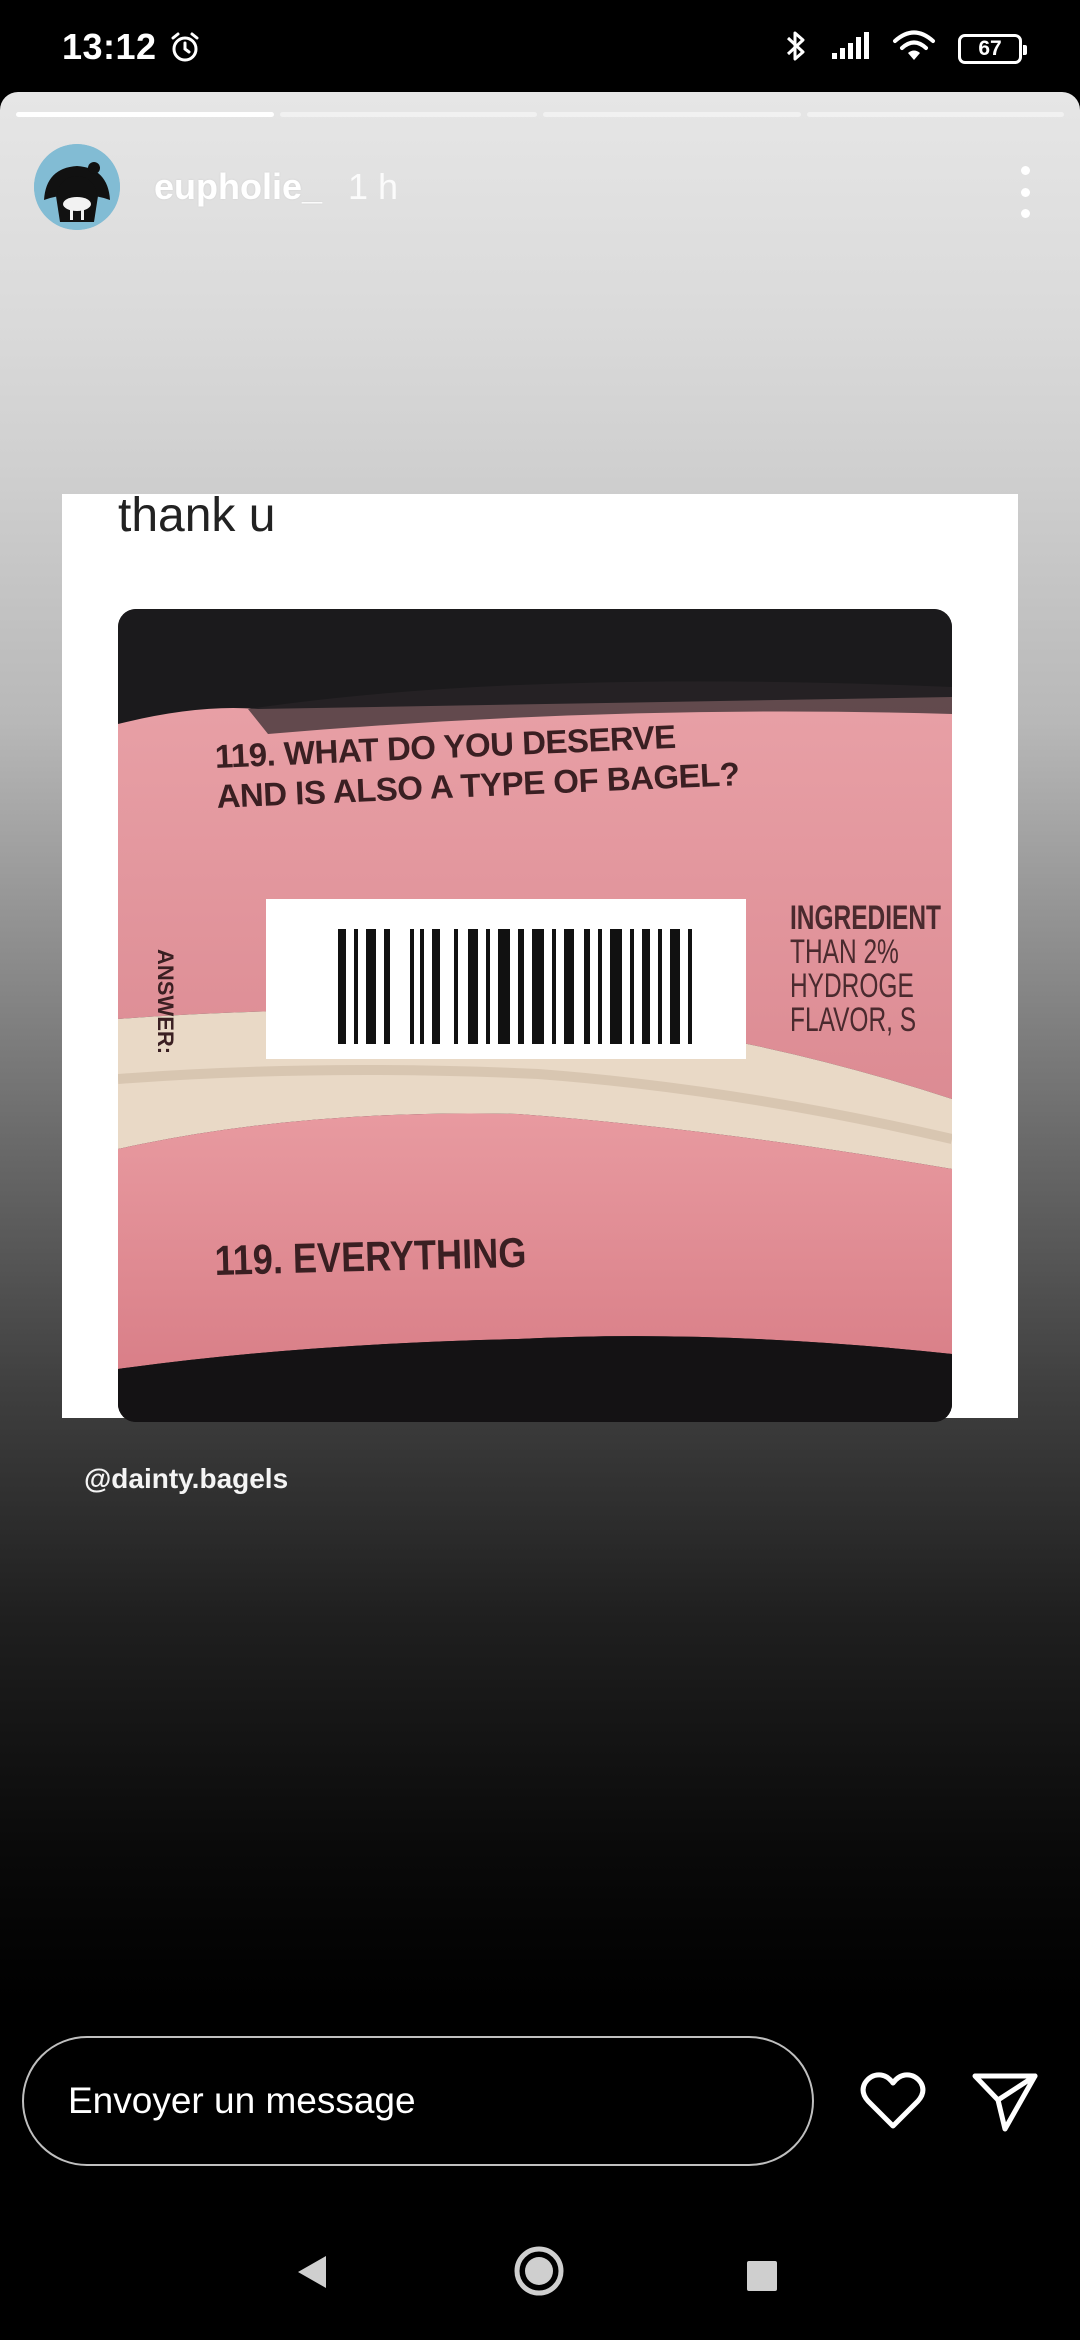 The width and height of the screenshot is (1080, 2340). What do you see at coordinates (185, 49) in the screenshot?
I see `alarm-icon` at bounding box center [185, 49].